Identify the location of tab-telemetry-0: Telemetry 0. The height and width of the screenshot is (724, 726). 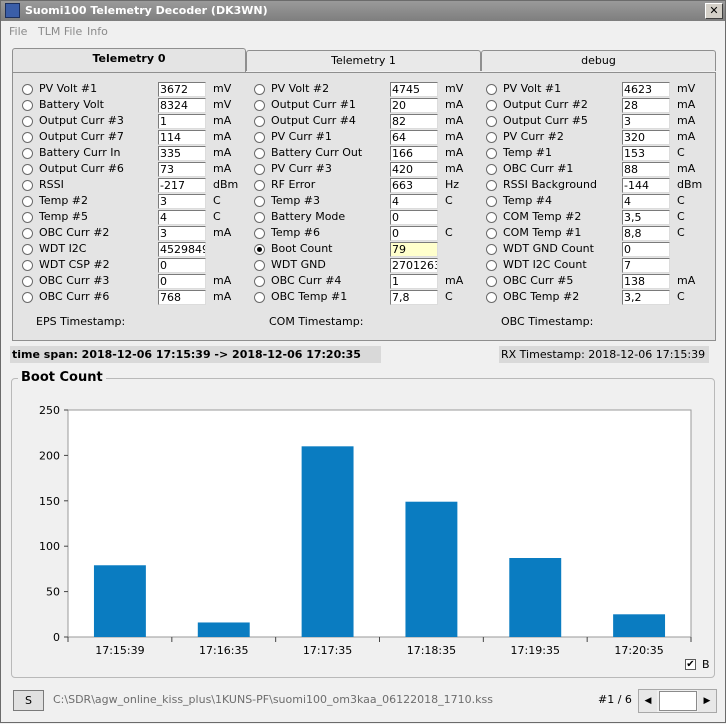
(129, 60).